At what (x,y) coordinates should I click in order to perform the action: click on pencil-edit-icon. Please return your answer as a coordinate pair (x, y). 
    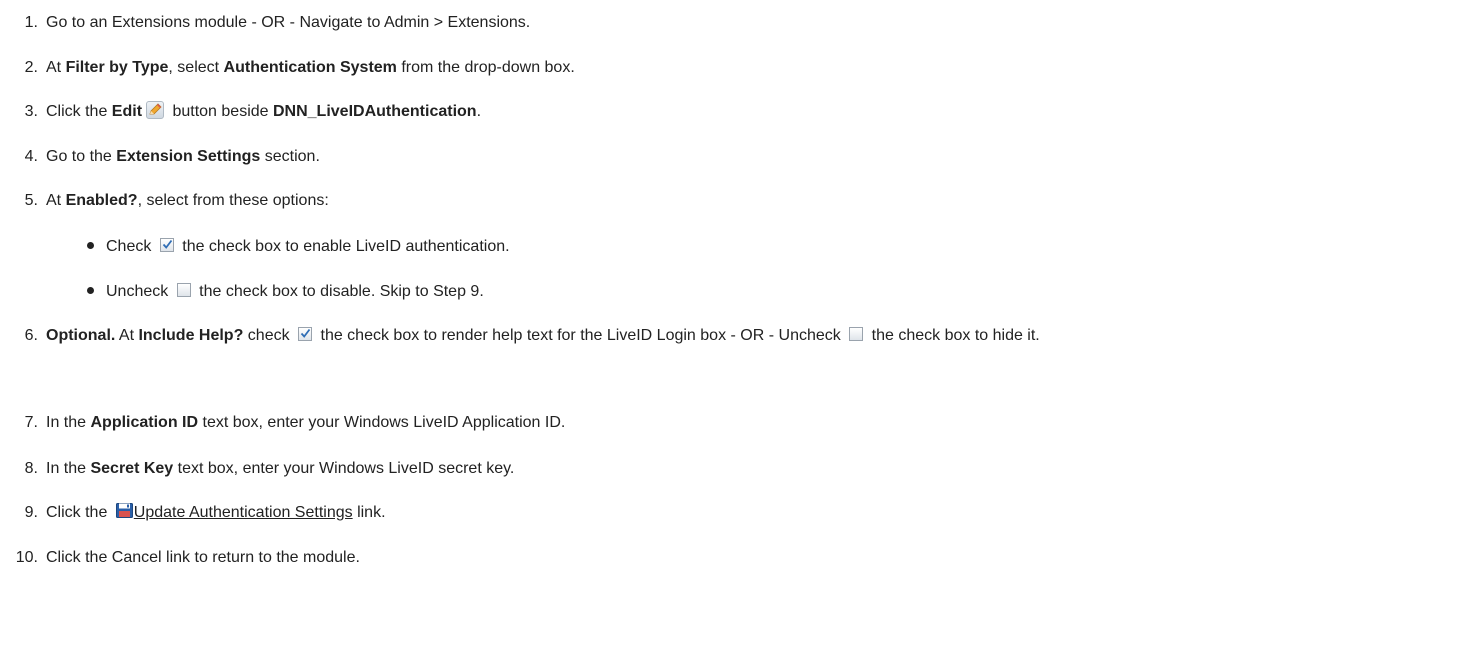
    Looking at the image, I should click on (155, 109).